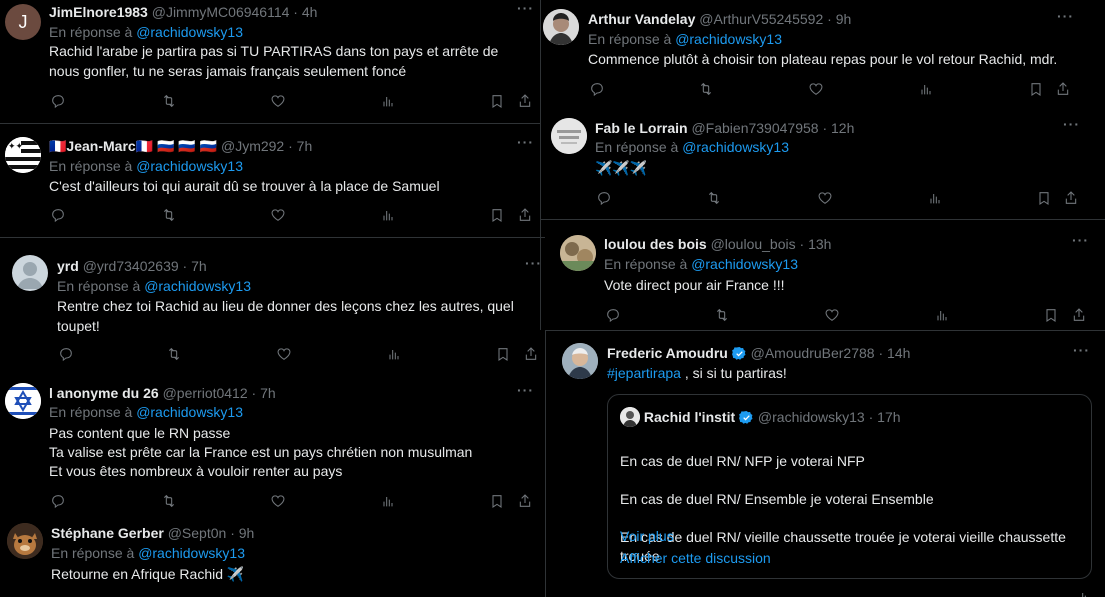 The image size is (1105, 597). I want to click on author-handle: @Fabien739047958, so click(754, 128).